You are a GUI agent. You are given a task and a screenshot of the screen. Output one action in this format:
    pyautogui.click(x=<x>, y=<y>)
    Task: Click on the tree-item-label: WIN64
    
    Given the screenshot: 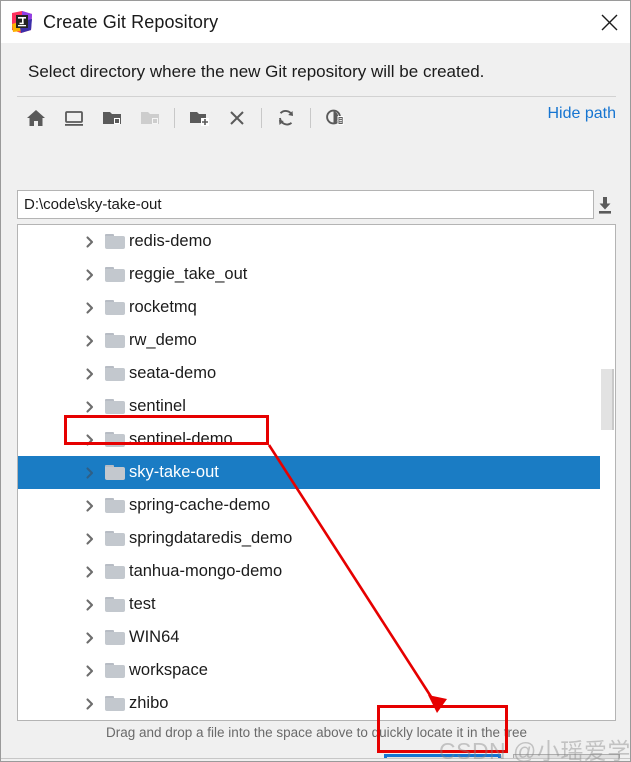 What is the action you would take?
    pyautogui.click(x=154, y=637)
    